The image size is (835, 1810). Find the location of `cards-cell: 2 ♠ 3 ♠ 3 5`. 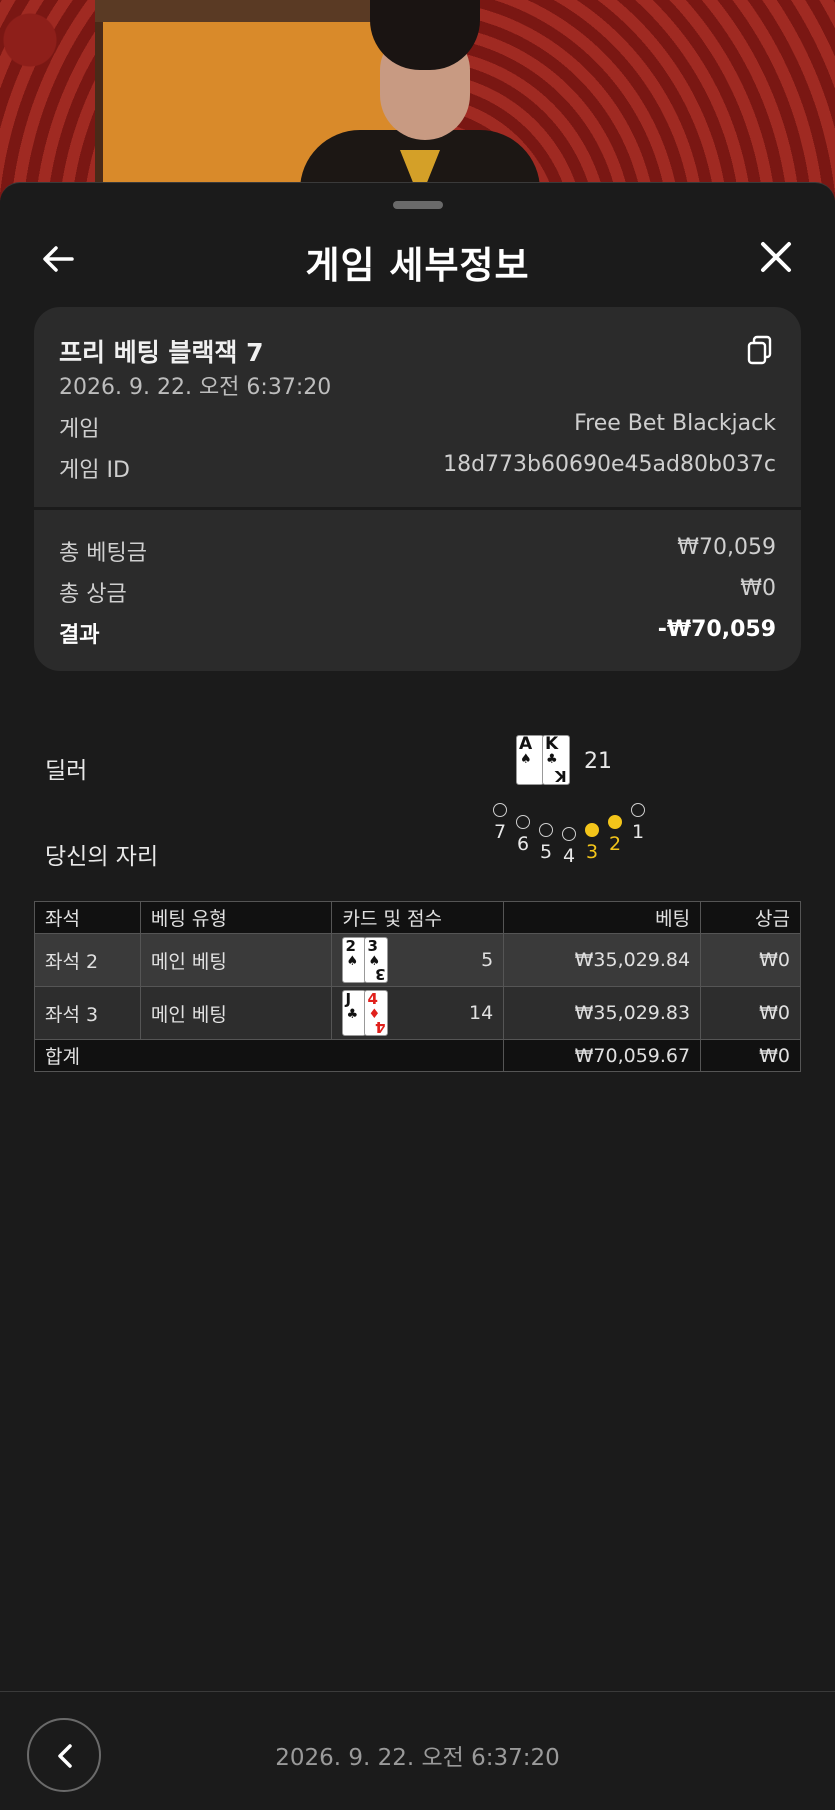

cards-cell: 2 ♠ 3 ♠ 3 5 is located at coordinates (418, 960).